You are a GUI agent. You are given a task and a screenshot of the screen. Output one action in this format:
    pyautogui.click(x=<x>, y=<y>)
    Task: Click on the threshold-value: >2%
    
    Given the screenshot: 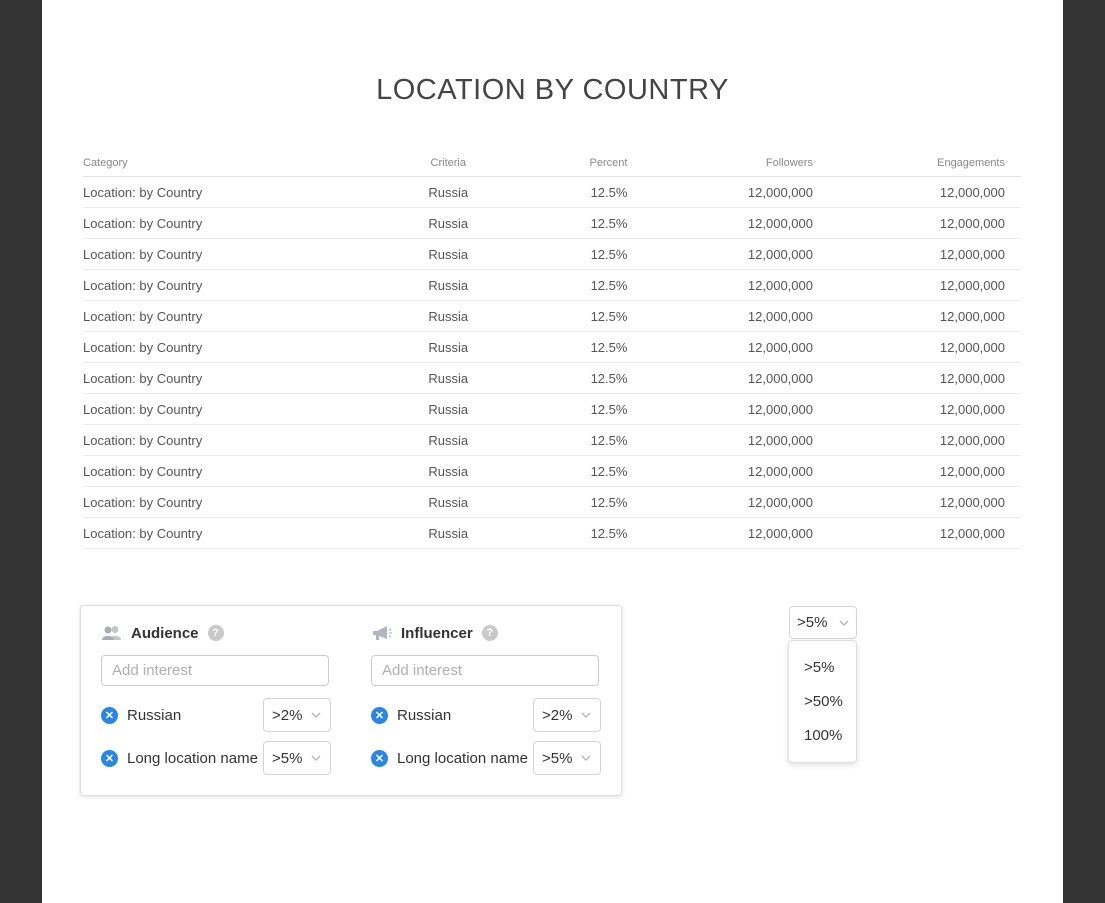 What is the action you would take?
    pyautogui.click(x=287, y=715)
    